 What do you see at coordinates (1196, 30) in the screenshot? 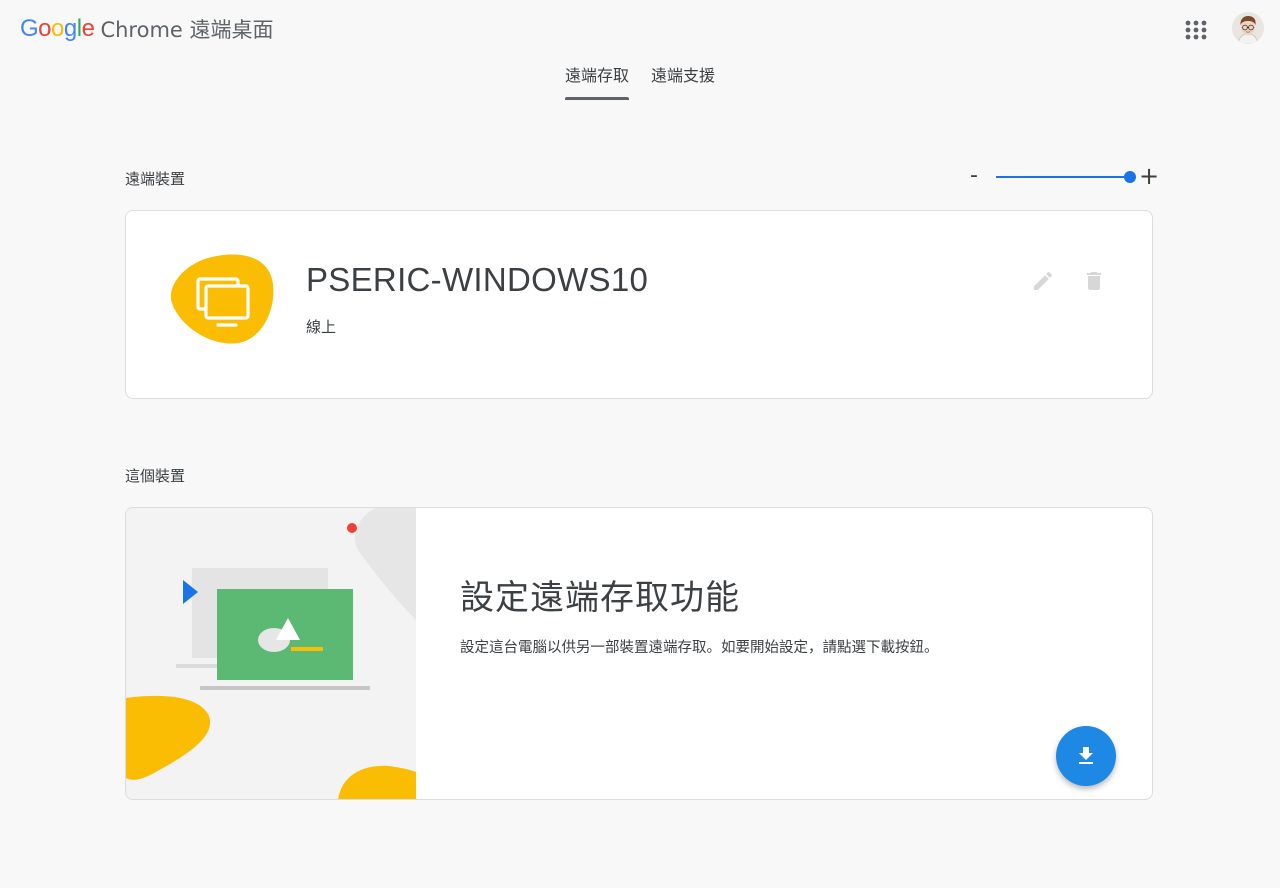
I see `apps-grid-icon` at bounding box center [1196, 30].